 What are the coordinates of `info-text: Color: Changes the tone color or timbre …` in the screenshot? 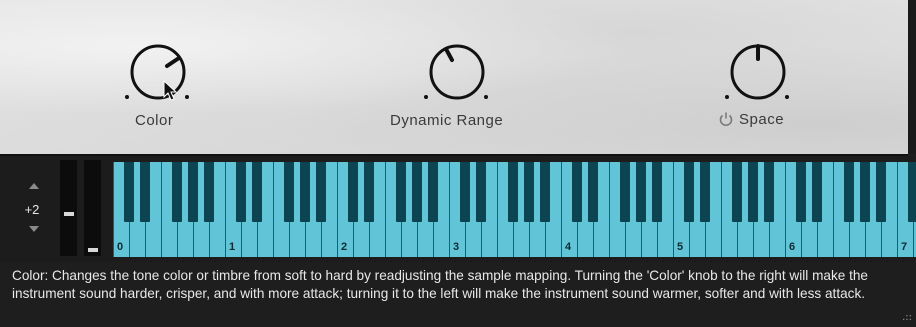 It's located at (440, 284).